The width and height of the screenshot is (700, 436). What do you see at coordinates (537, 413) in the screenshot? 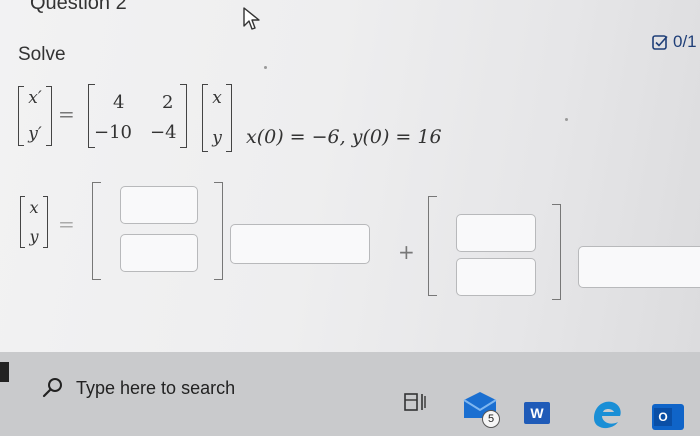
I see `word-app-icon: W` at bounding box center [537, 413].